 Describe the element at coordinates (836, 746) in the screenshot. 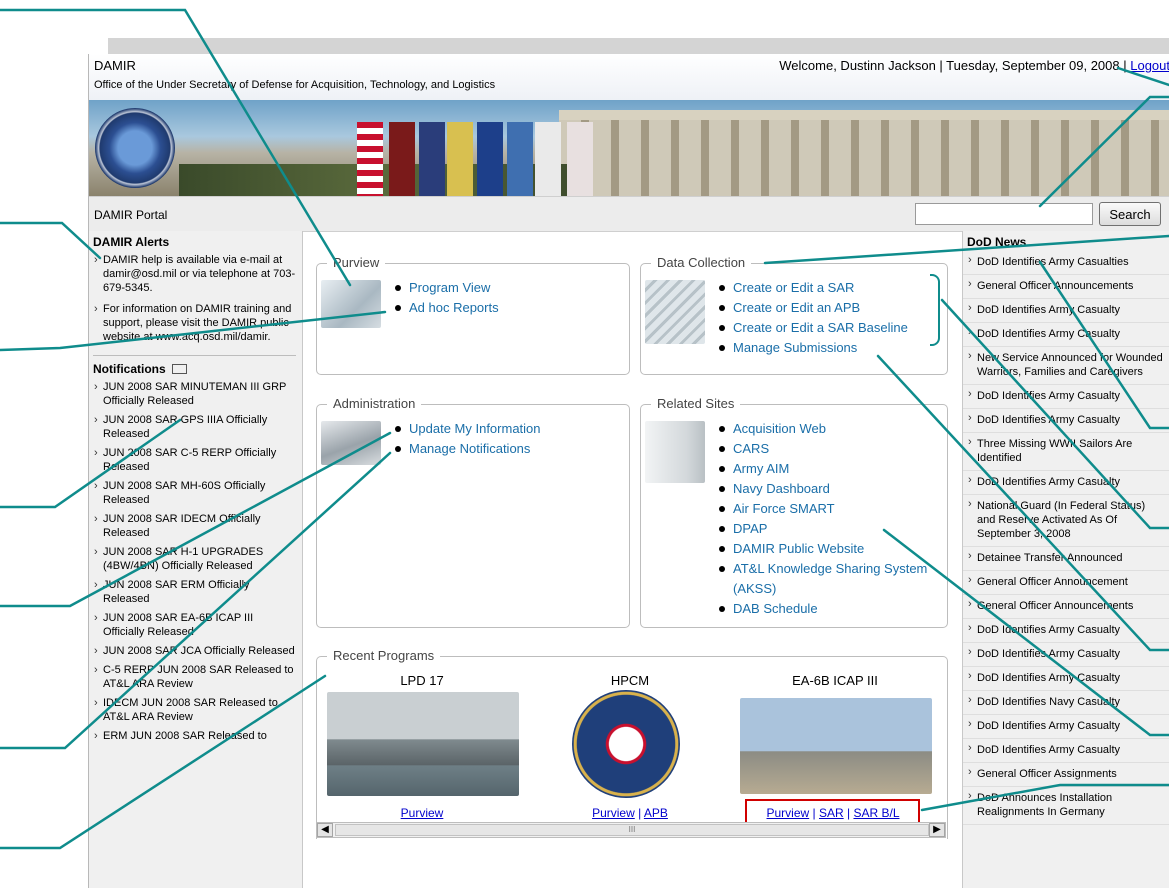

I see `ea6b-aircraft-image` at that location.